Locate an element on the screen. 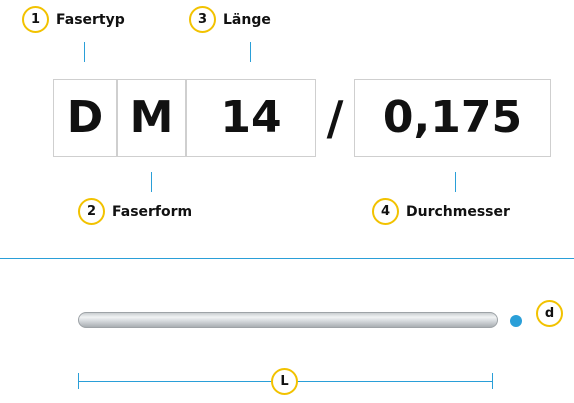 Image resolution: width=574 pixels, height=403 pixels. diameter-badge: d is located at coordinates (549, 313).